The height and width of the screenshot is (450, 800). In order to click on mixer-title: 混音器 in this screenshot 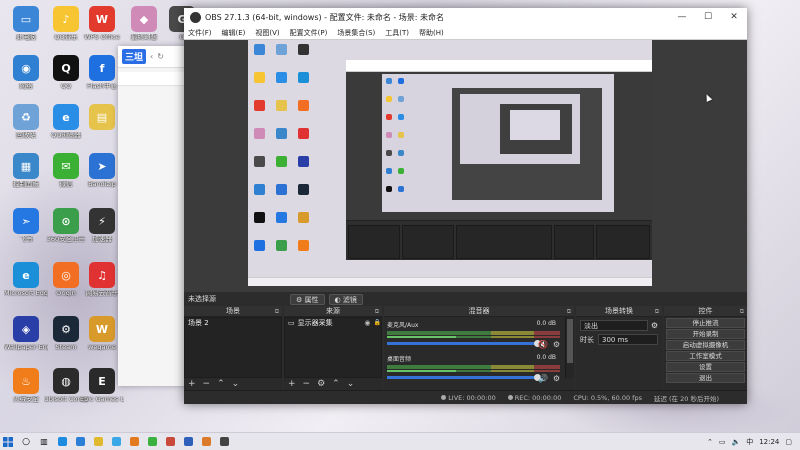, I will do `click(479, 311)`.